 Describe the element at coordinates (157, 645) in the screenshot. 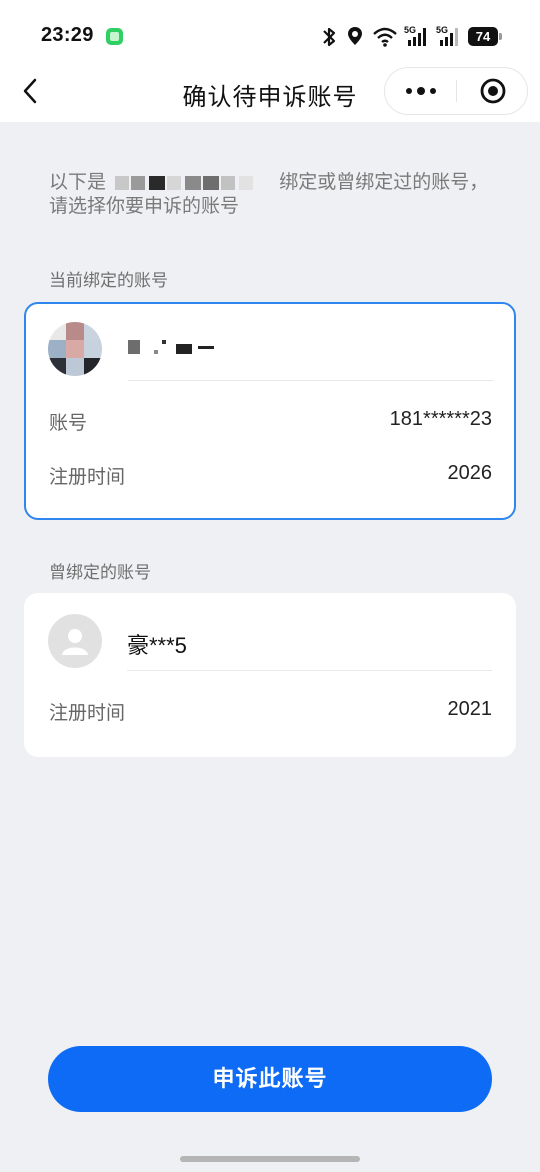

I see `nickname: 豪***5` at that location.